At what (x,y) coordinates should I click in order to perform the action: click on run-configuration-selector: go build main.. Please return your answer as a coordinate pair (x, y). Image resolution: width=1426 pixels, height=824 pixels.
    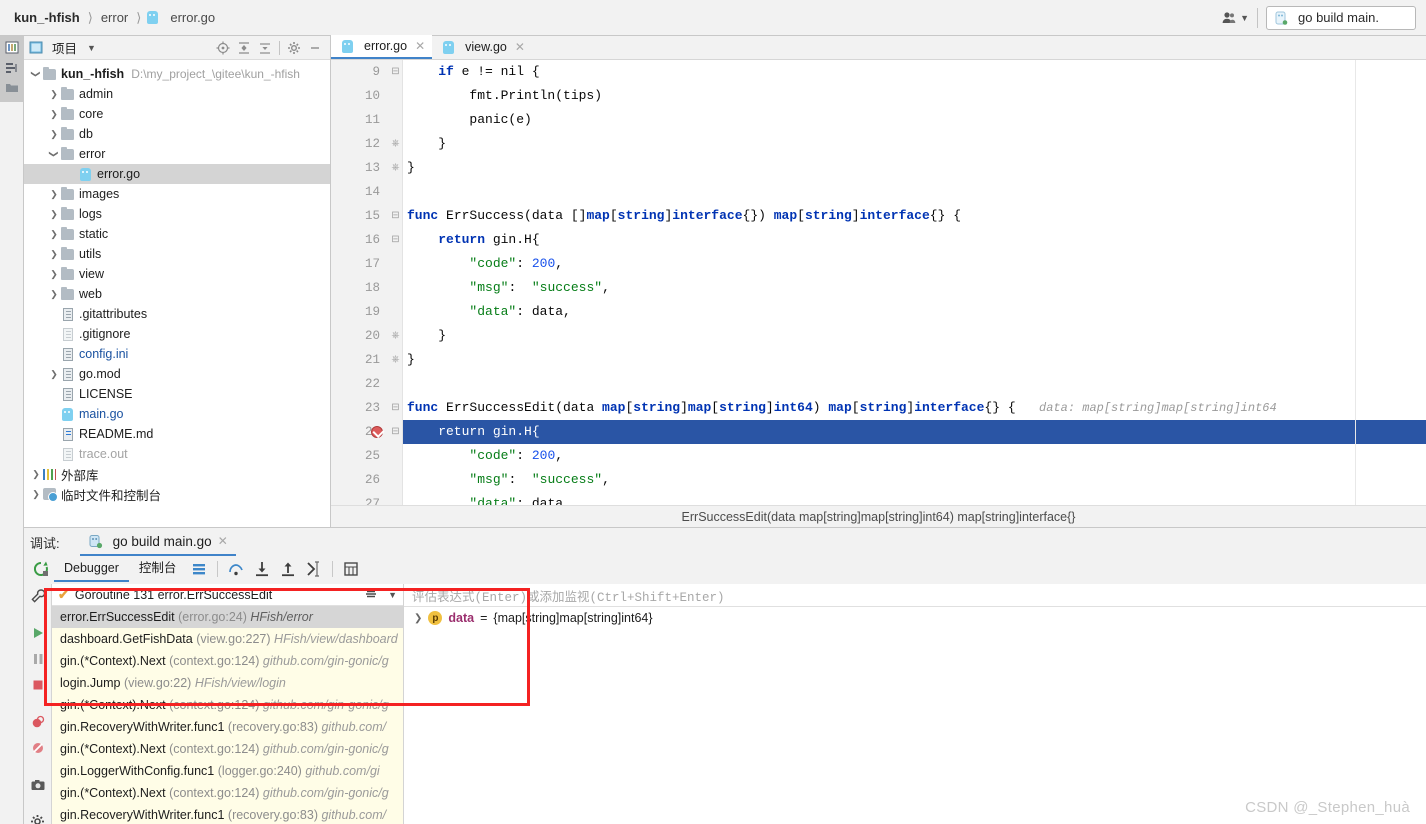
    Looking at the image, I should click on (1341, 17).